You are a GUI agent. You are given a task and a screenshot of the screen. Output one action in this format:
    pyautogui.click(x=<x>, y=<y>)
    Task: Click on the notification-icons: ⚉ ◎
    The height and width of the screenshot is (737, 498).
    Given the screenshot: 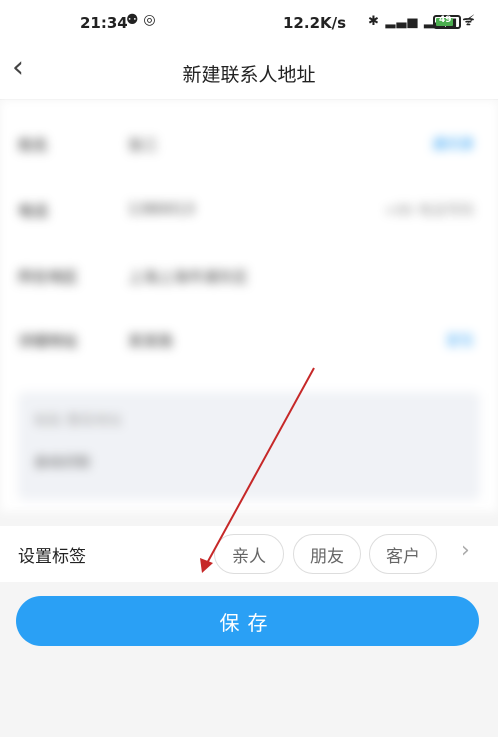 What is the action you would take?
    pyautogui.click(x=141, y=20)
    